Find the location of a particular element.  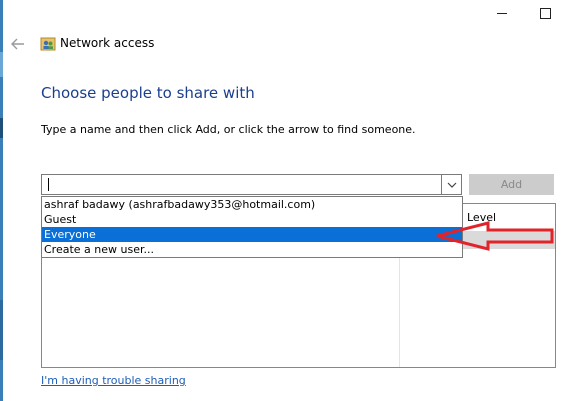

back-button is located at coordinates (18, 44).